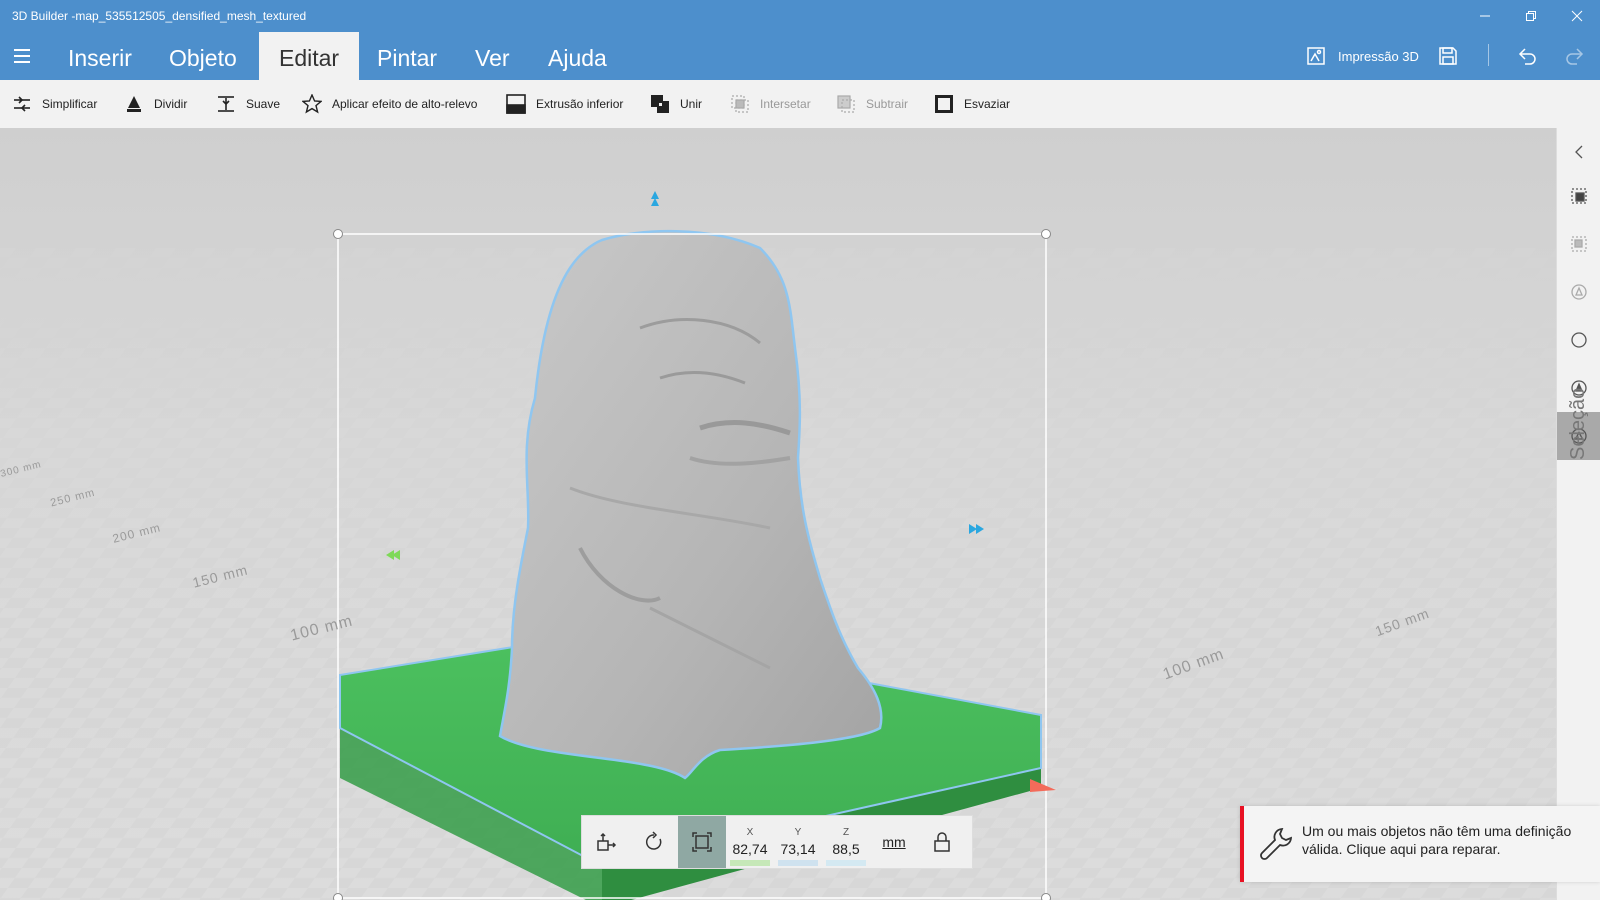  What do you see at coordinates (750, 849) in the screenshot?
I see `x-value: 82,74` at bounding box center [750, 849].